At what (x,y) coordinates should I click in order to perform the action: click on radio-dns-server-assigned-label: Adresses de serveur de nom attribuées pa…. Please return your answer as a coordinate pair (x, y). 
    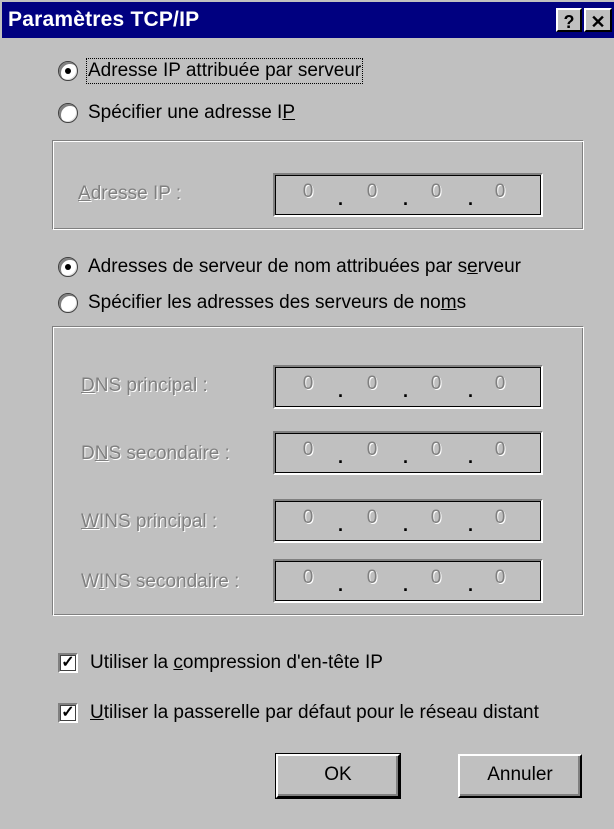
    Looking at the image, I should click on (305, 266).